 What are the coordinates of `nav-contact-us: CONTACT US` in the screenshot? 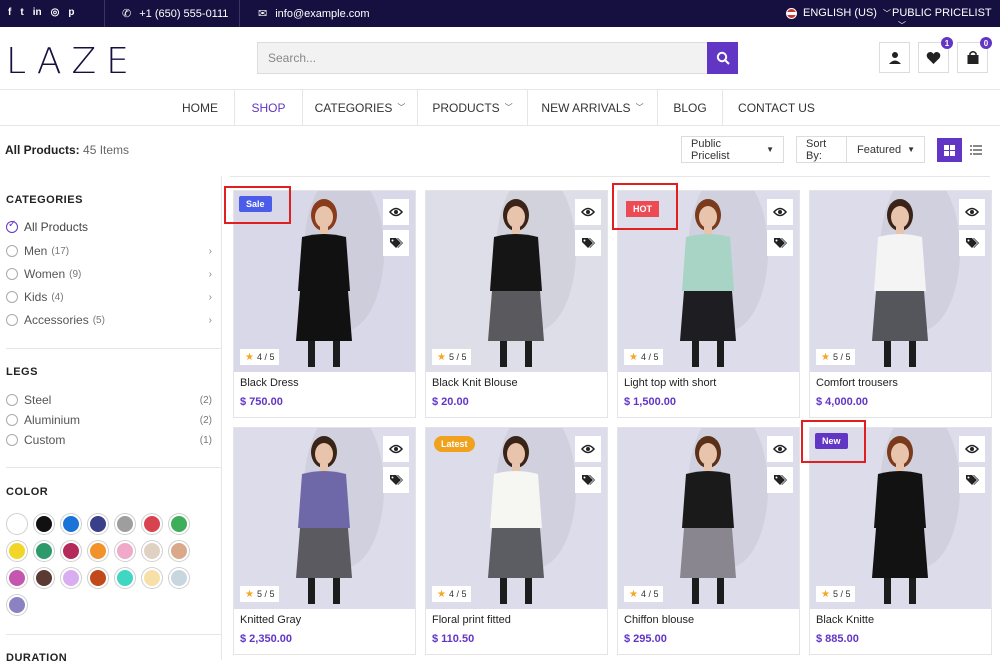 It's located at (776, 107).